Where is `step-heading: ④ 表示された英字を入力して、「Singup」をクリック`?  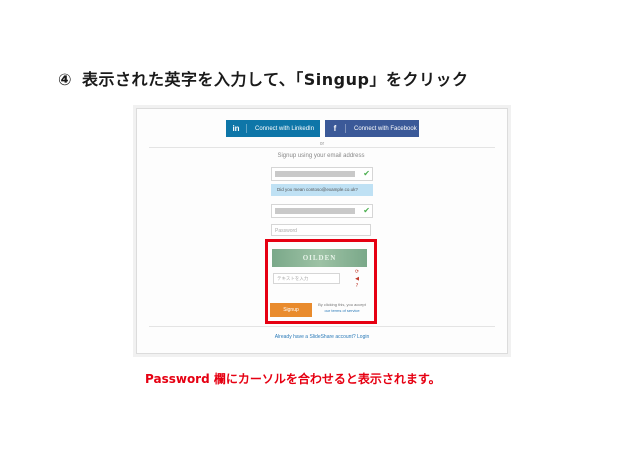 step-heading: ④ 表示された英字を入力して、「Singup」をクリック is located at coordinates (263, 78).